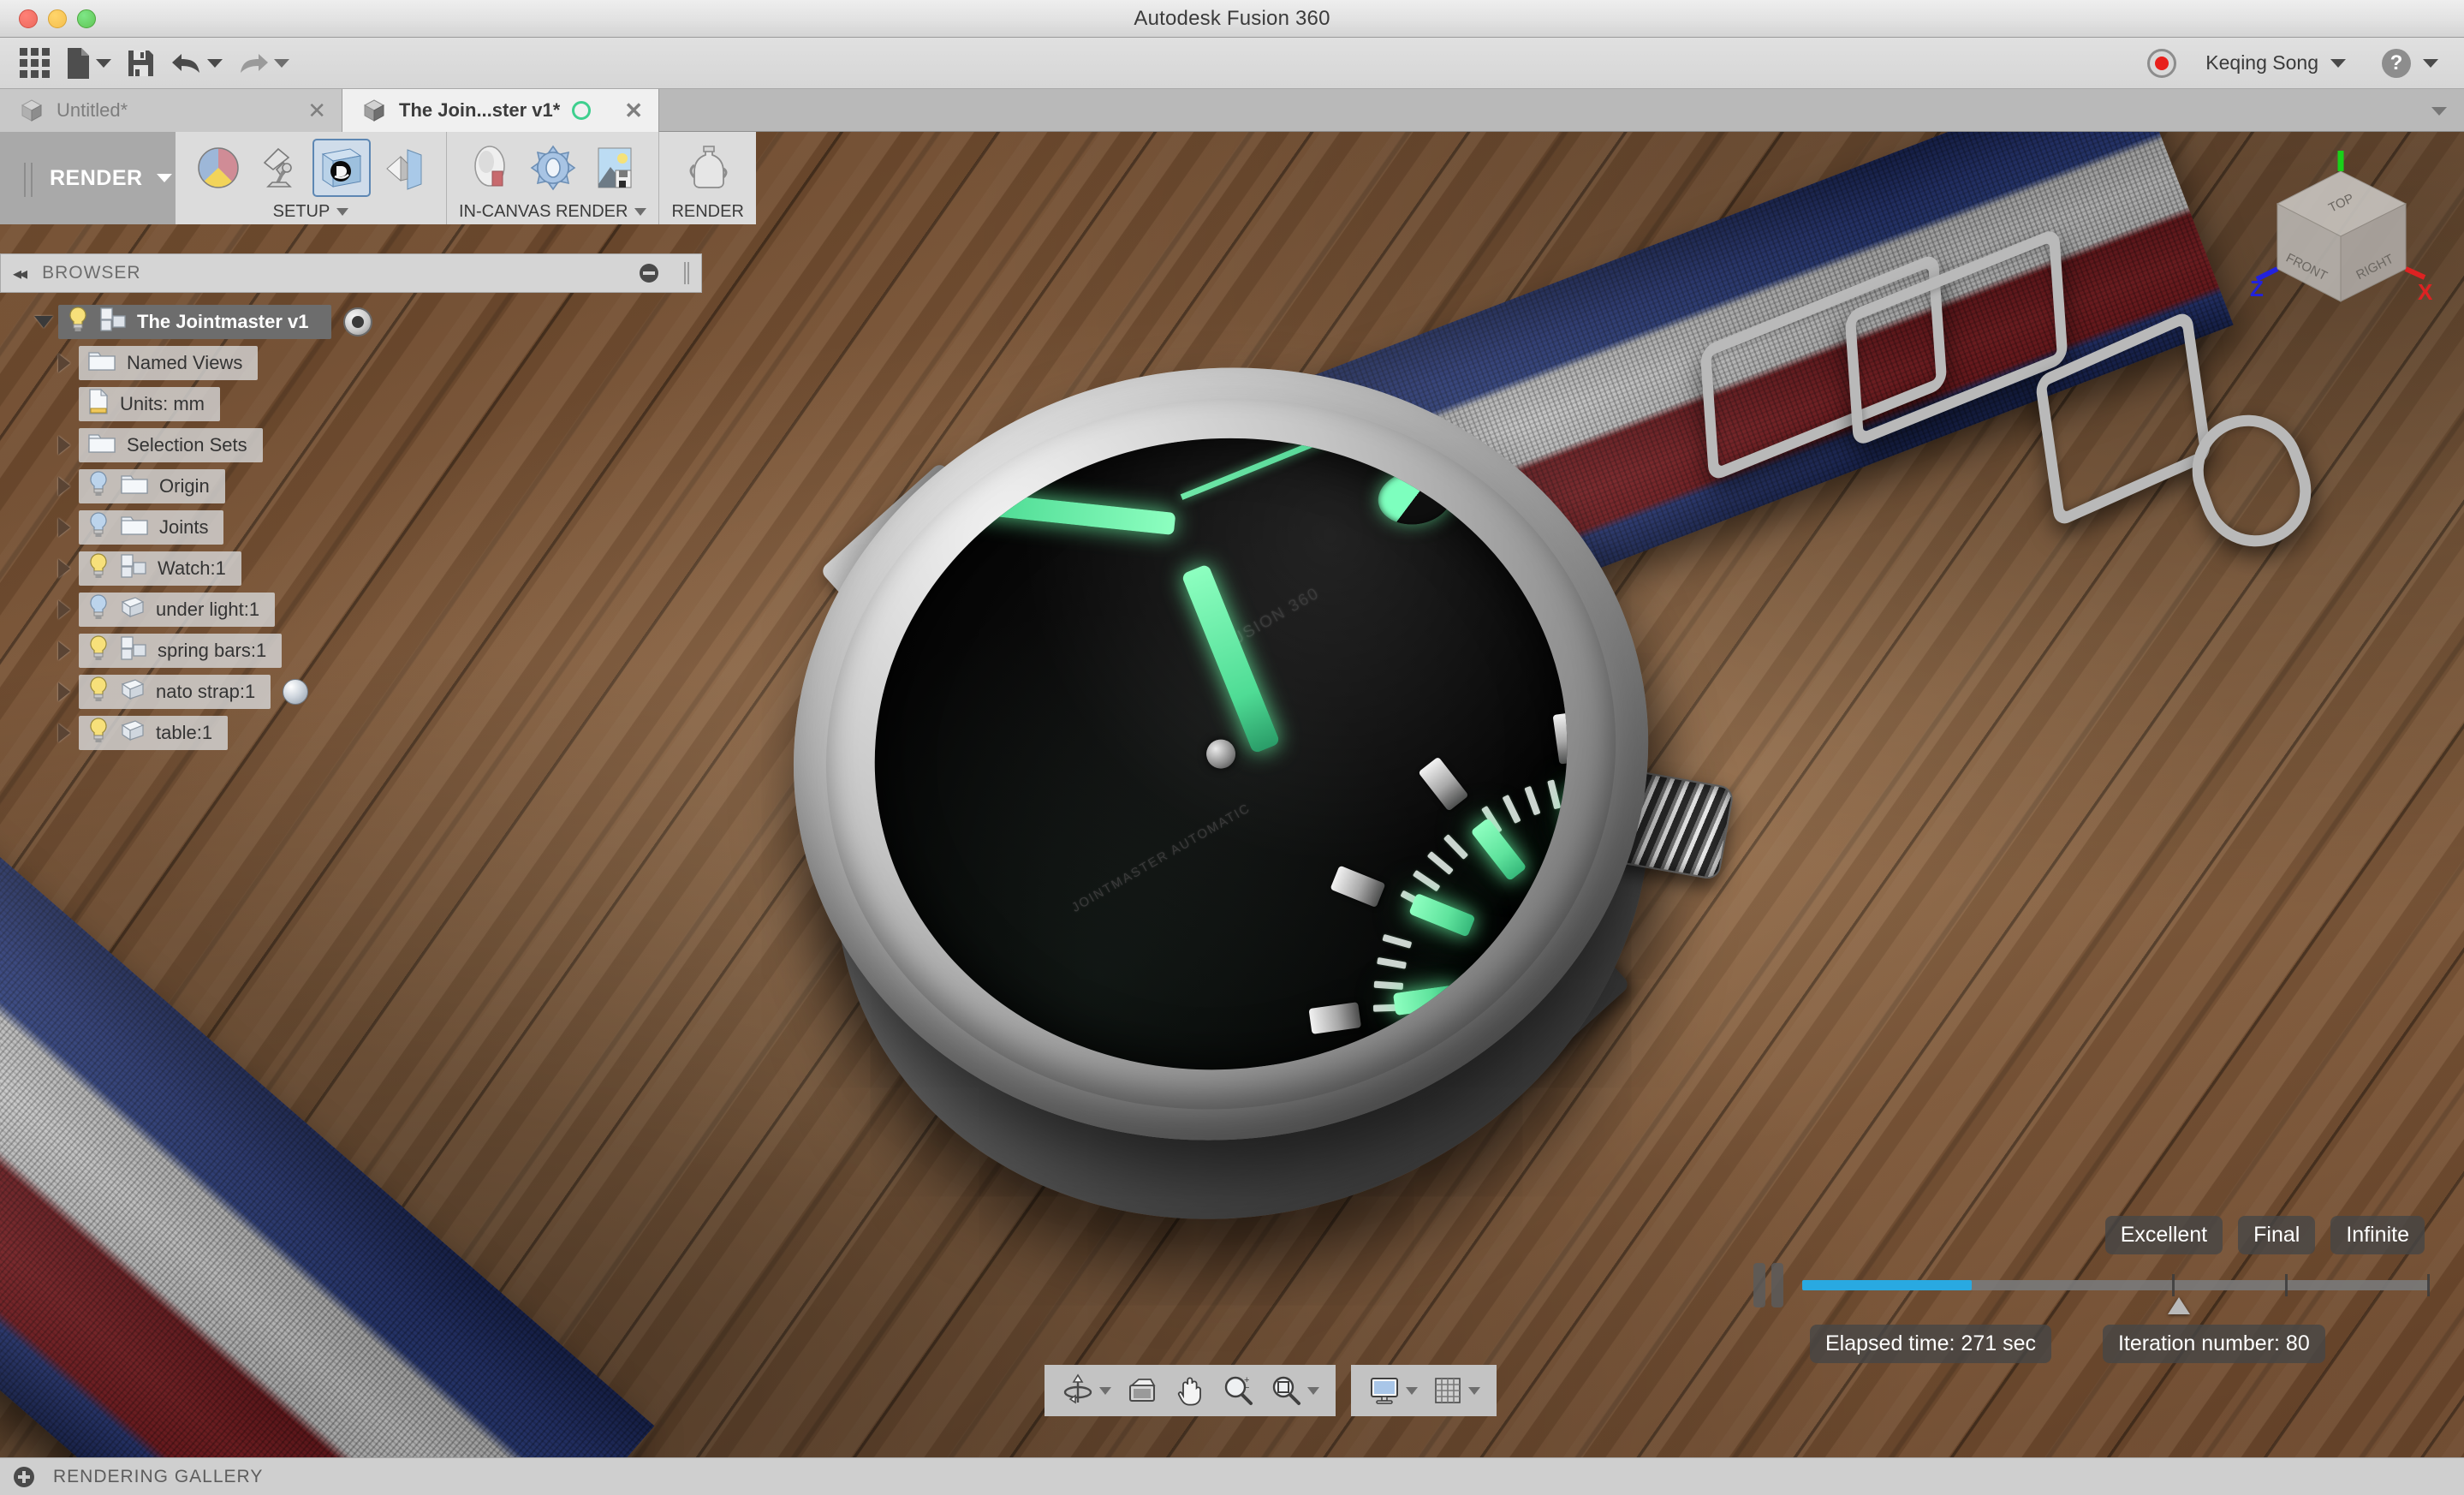 Image resolution: width=2464 pixels, height=1495 pixels. I want to click on quality-final-label: Final, so click(2277, 1235).